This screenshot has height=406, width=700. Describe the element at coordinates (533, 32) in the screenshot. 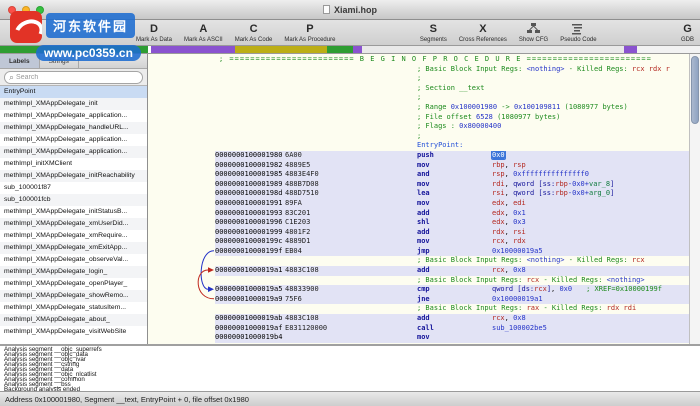

I see `toolbar-show-cfg: Show CFG` at that location.